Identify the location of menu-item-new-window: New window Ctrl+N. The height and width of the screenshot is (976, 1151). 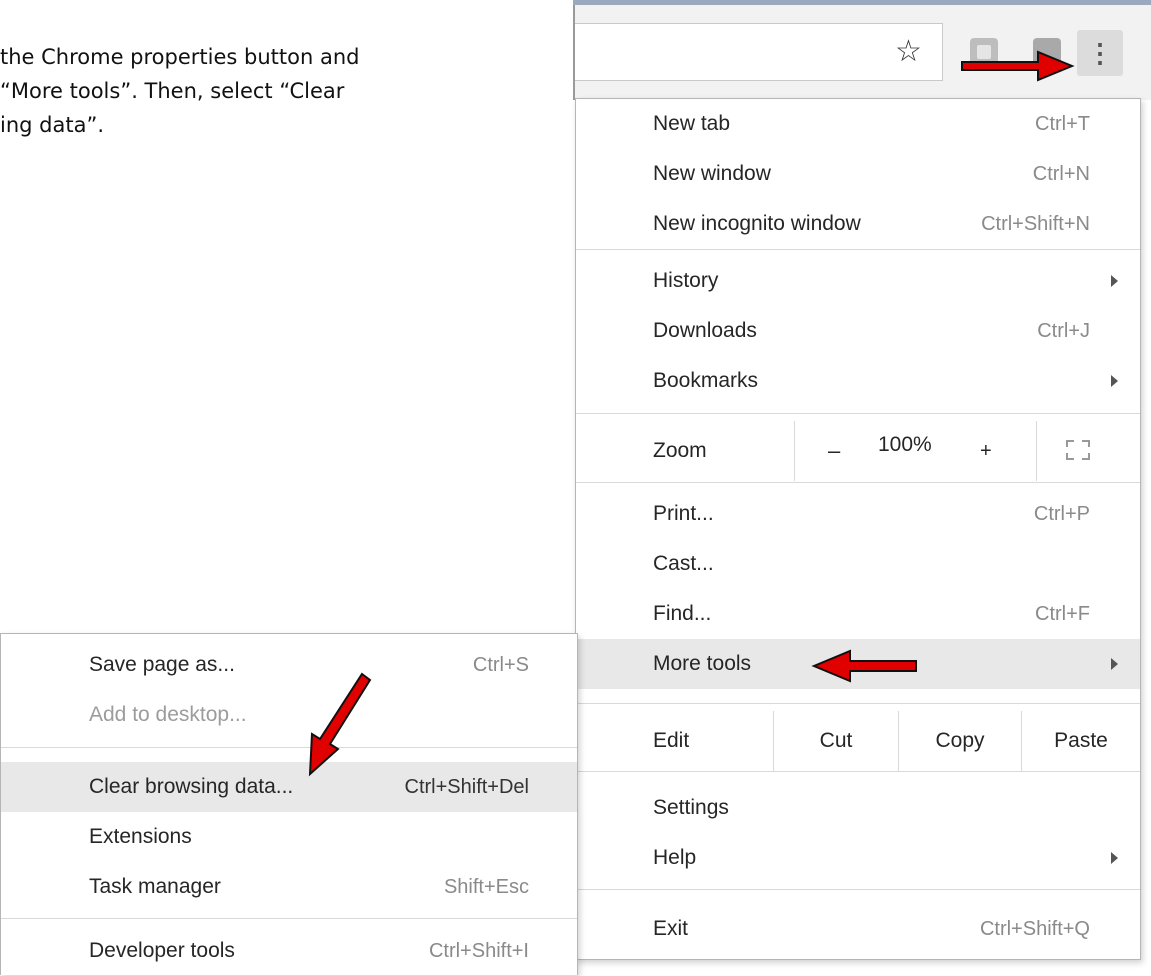
(858, 174).